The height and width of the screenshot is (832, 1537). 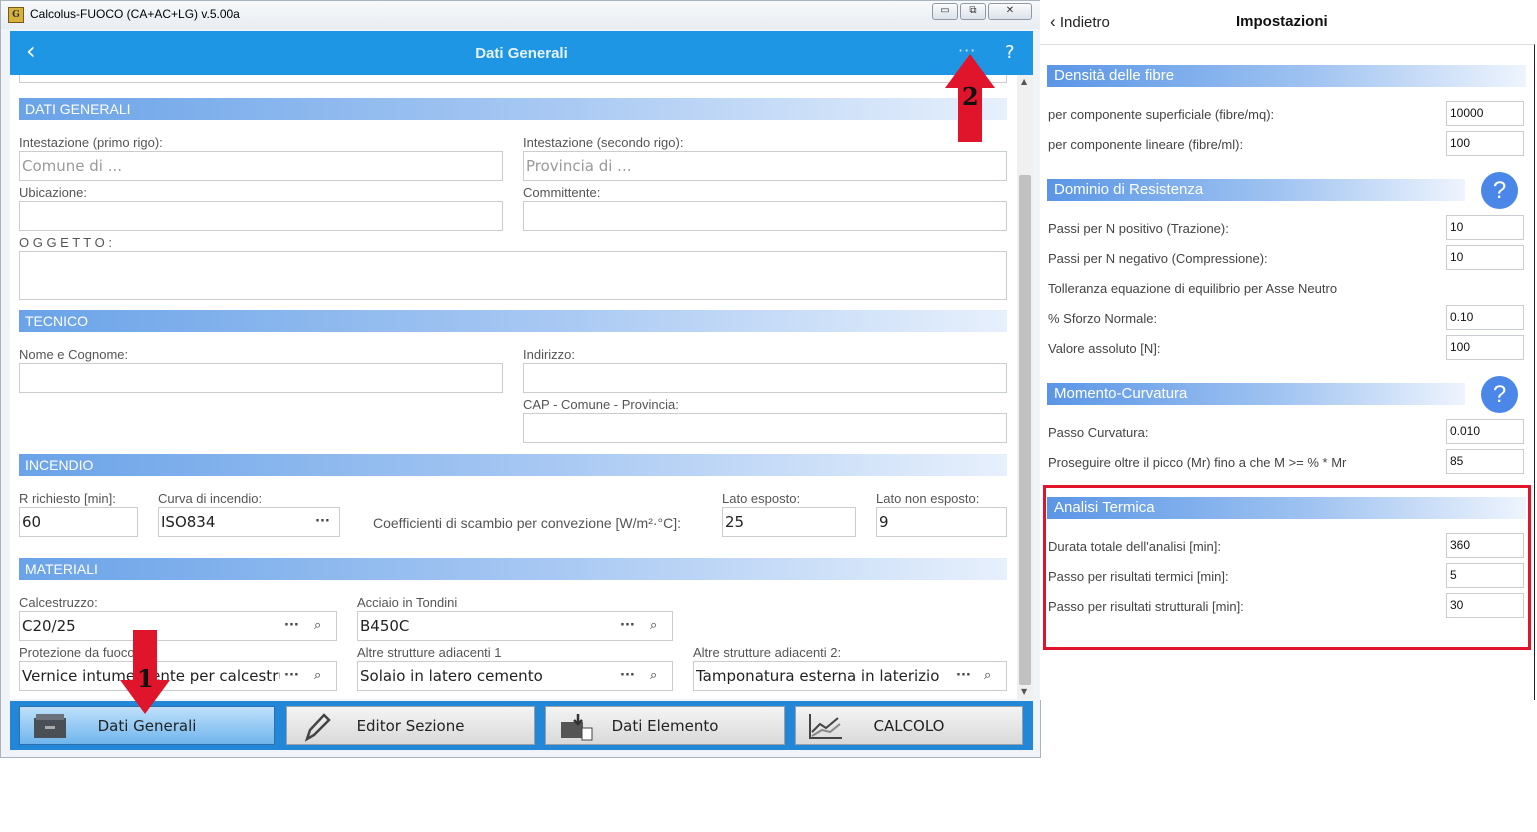 What do you see at coordinates (78, 522) in the screenshot?
I see `r-richiesto-input: 60` at bounding box center [78, 522].